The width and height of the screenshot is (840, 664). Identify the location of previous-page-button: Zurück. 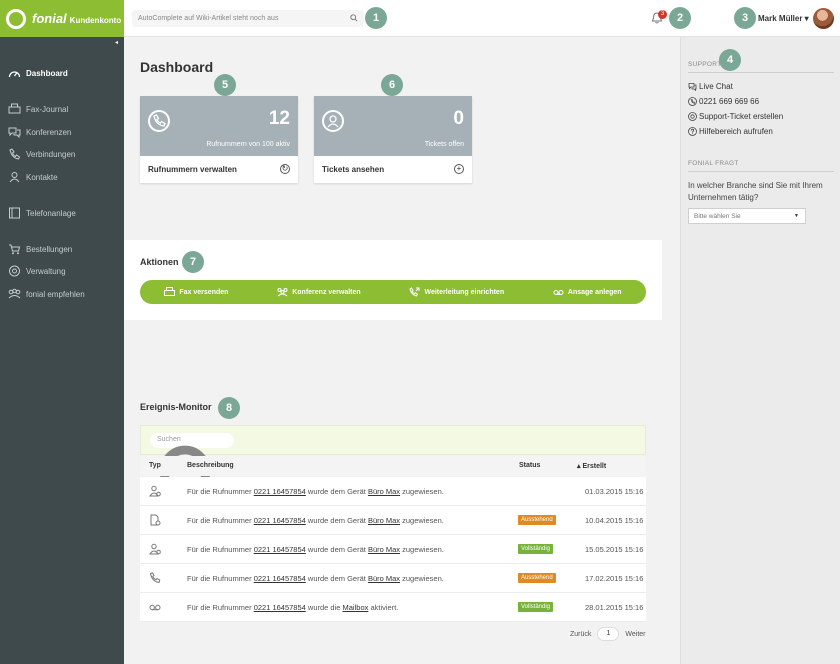
(580, 634).